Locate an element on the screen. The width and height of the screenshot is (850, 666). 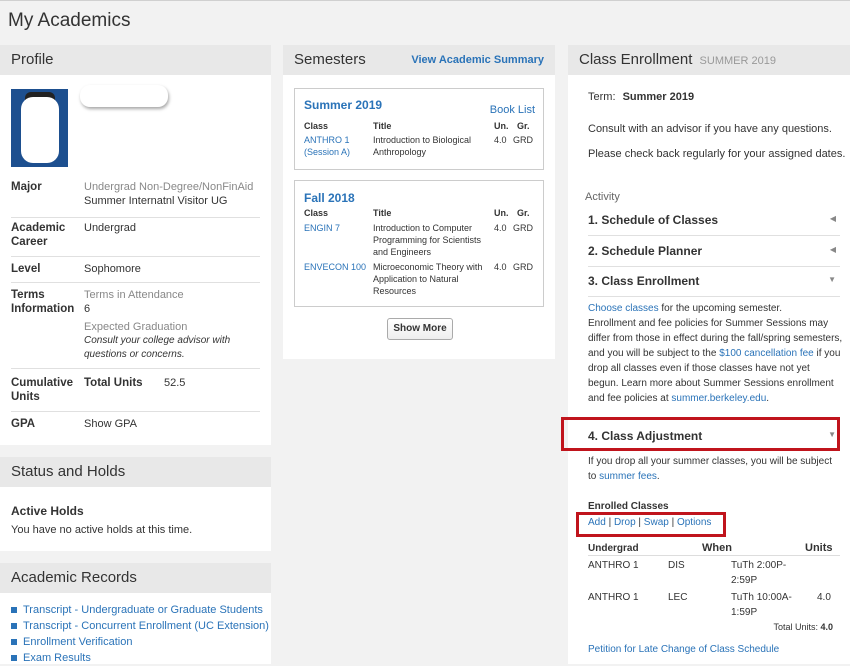
career-row: Academic Career Undergrad is located at coordinates (135, 239).